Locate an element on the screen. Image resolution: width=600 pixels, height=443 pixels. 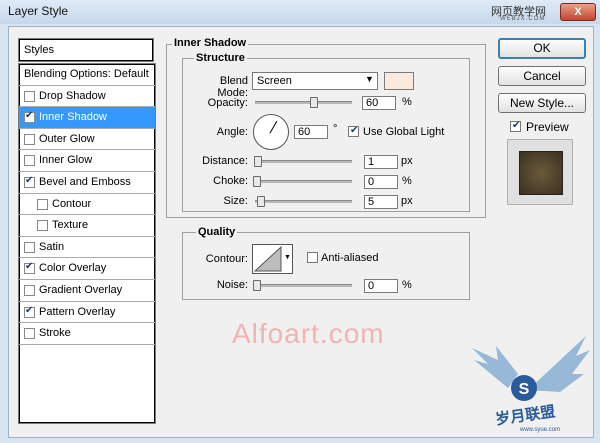
angle-dial is located at coordinates (271, 132).